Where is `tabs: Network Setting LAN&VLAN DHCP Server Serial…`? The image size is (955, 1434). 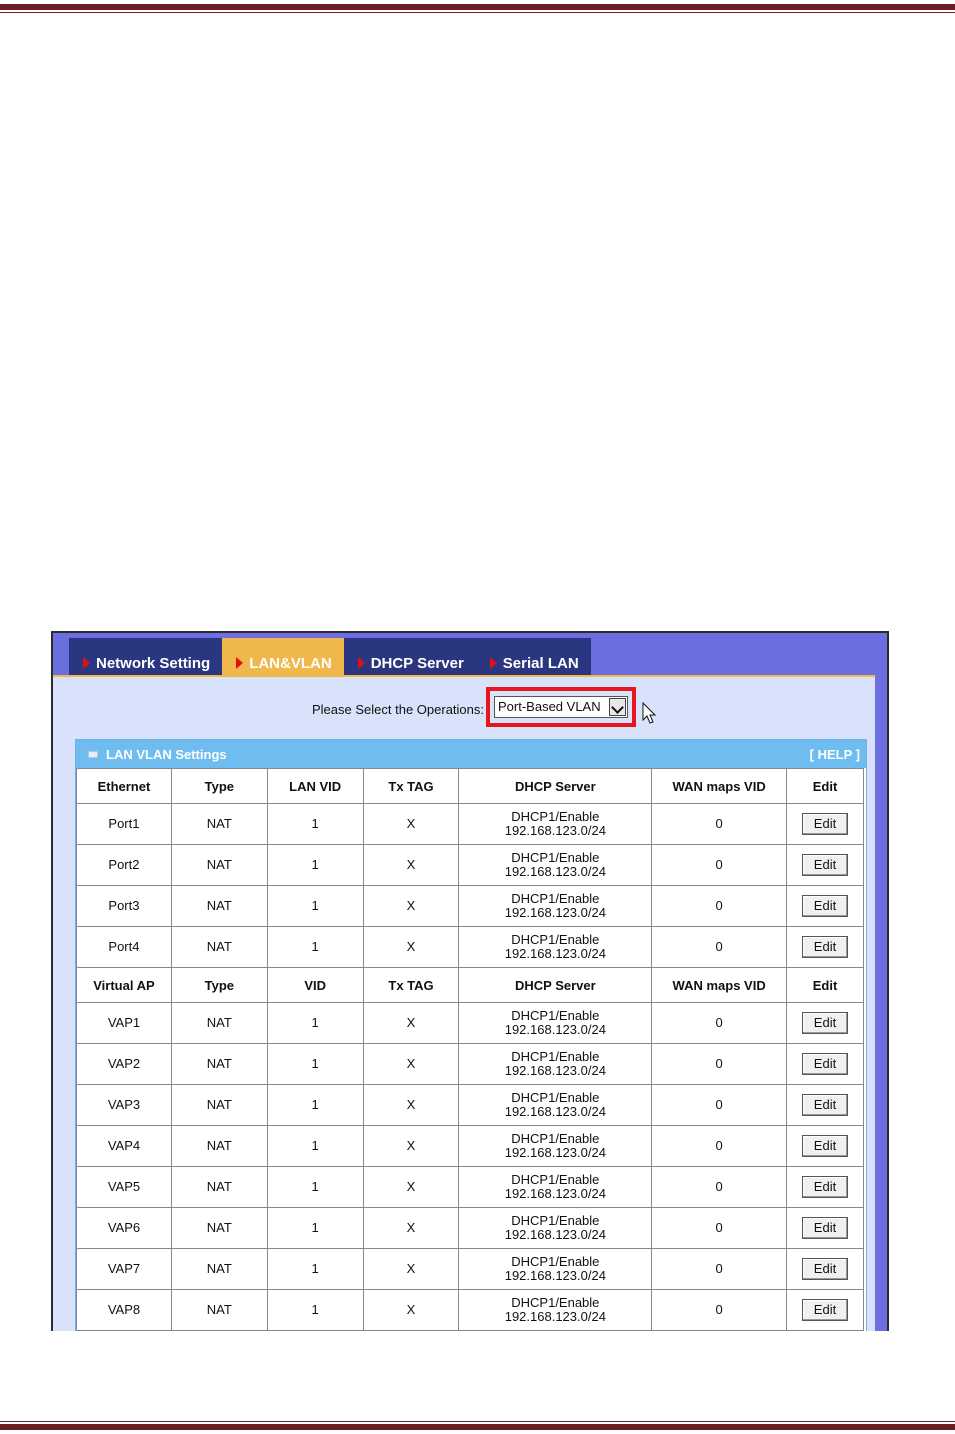
tabs: Network Setting LAN&VLAN DHCP Server Serial… is located at coordinates (330, 656).